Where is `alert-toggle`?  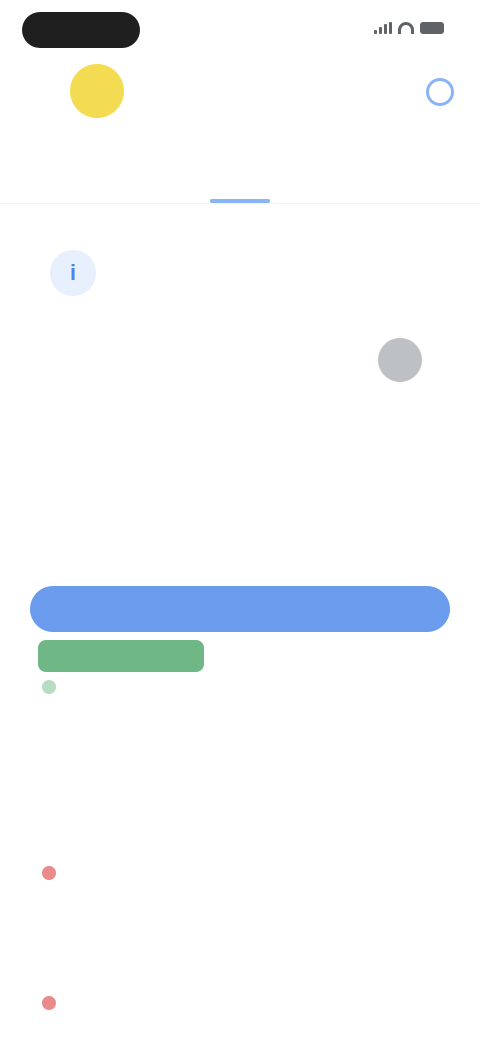 alert-toggle is located at coordinates (400, 360).